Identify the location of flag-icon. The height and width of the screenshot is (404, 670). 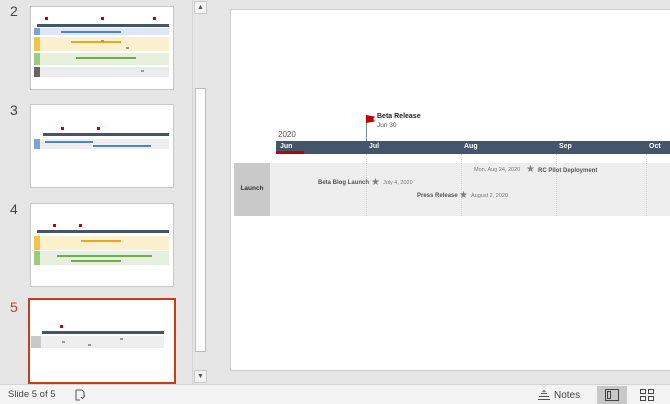
(370, 119).